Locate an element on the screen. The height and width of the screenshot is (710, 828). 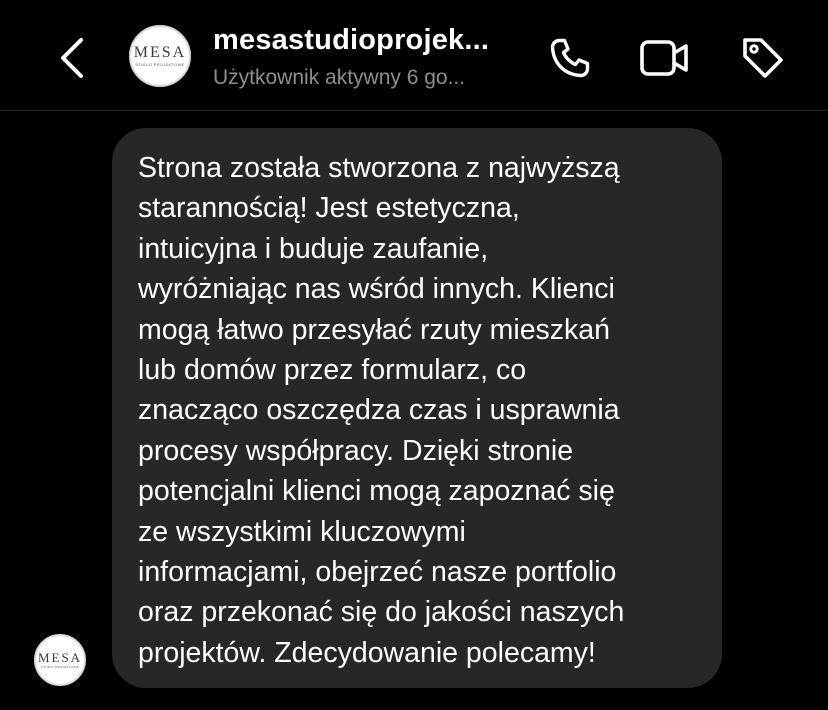
call-button is located at coordinates (570, 58).